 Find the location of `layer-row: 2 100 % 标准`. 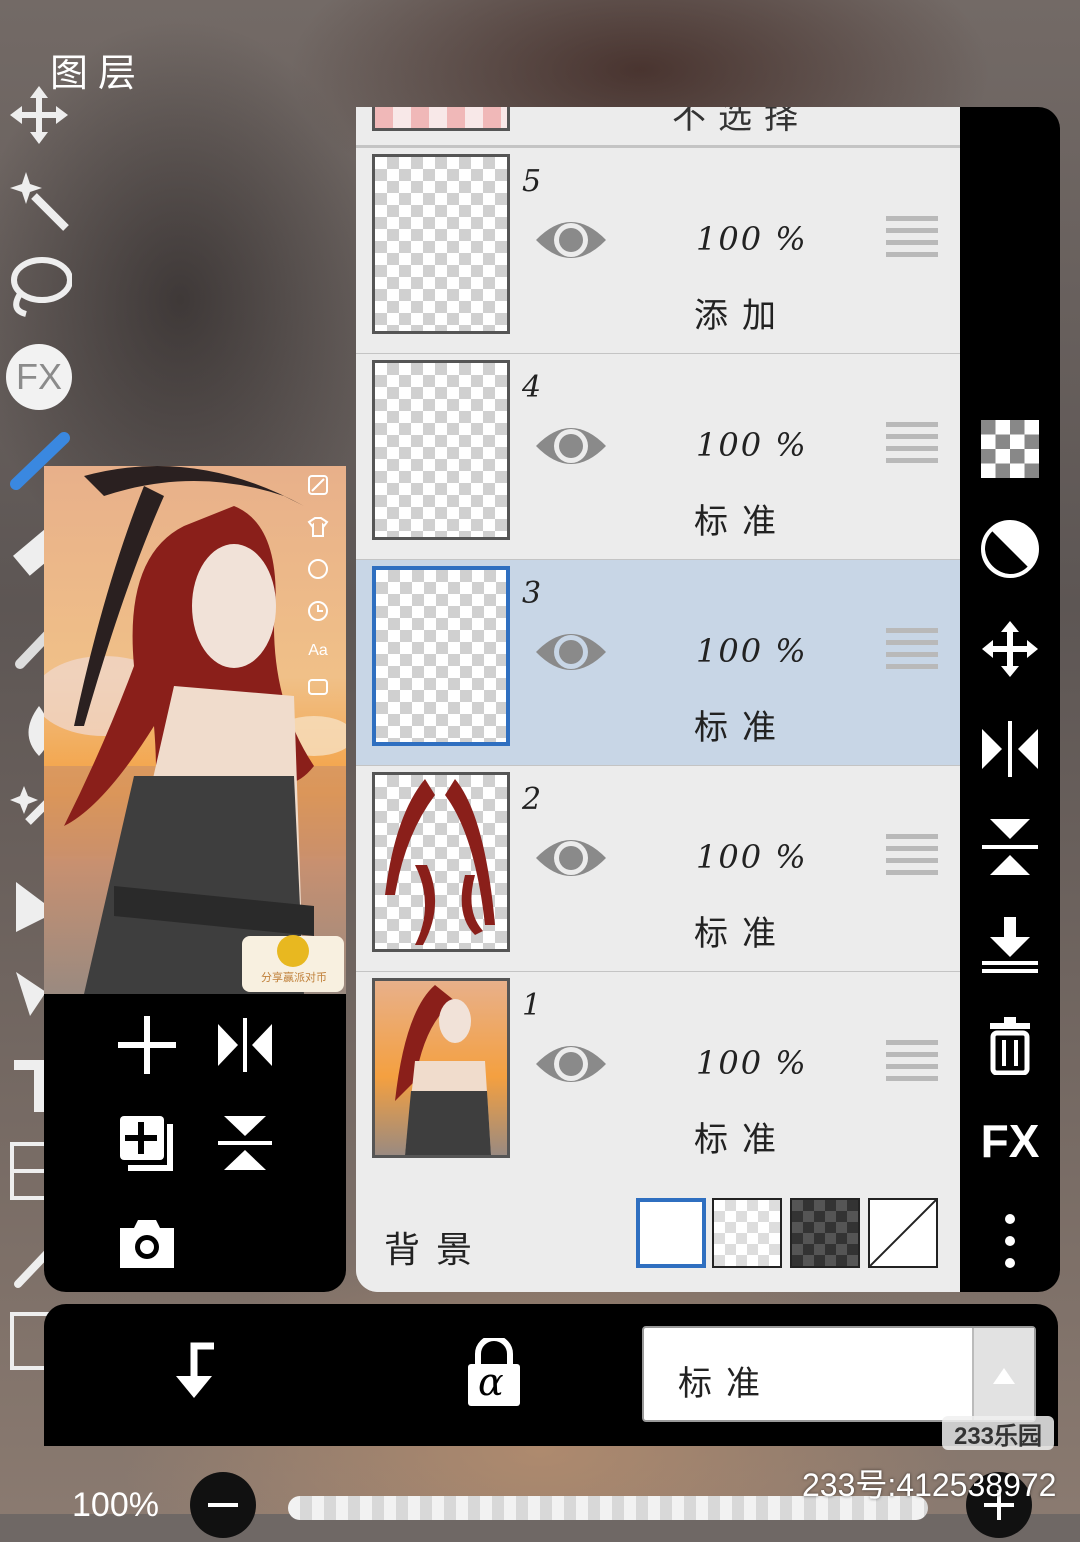

layer-row: 2 100 % 标准 is located at coordinates (658, 870).